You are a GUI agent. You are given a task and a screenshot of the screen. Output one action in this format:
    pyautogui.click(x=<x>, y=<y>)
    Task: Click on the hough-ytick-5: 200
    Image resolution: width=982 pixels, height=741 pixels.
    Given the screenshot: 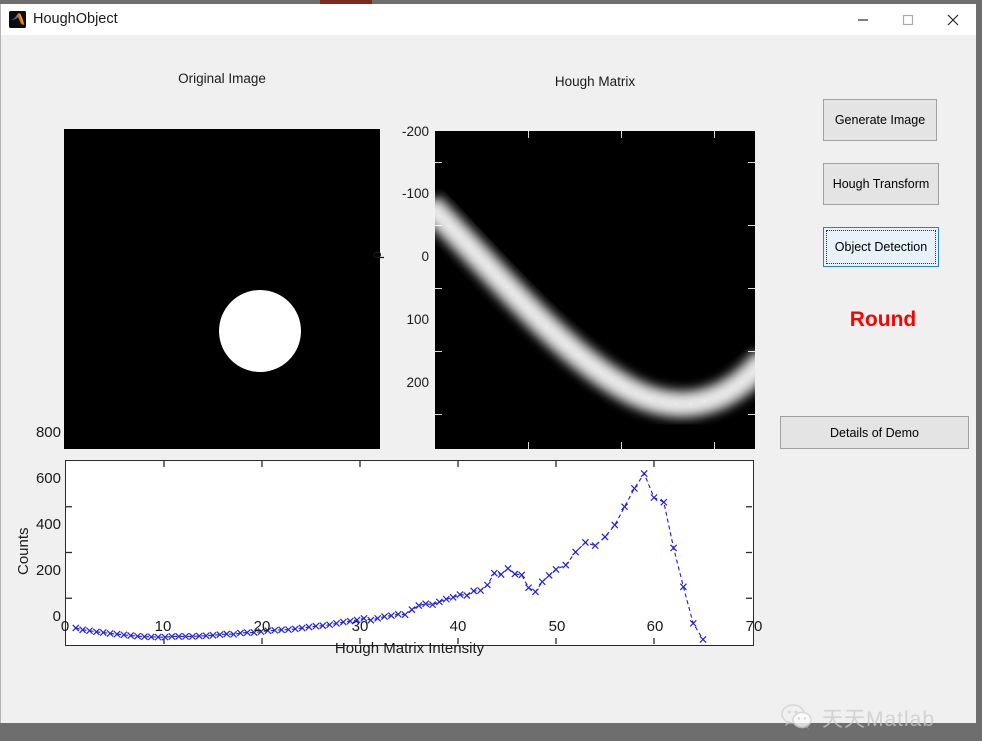 What is the action you would take?
    pyautogui.click(x=417, y=382)
    